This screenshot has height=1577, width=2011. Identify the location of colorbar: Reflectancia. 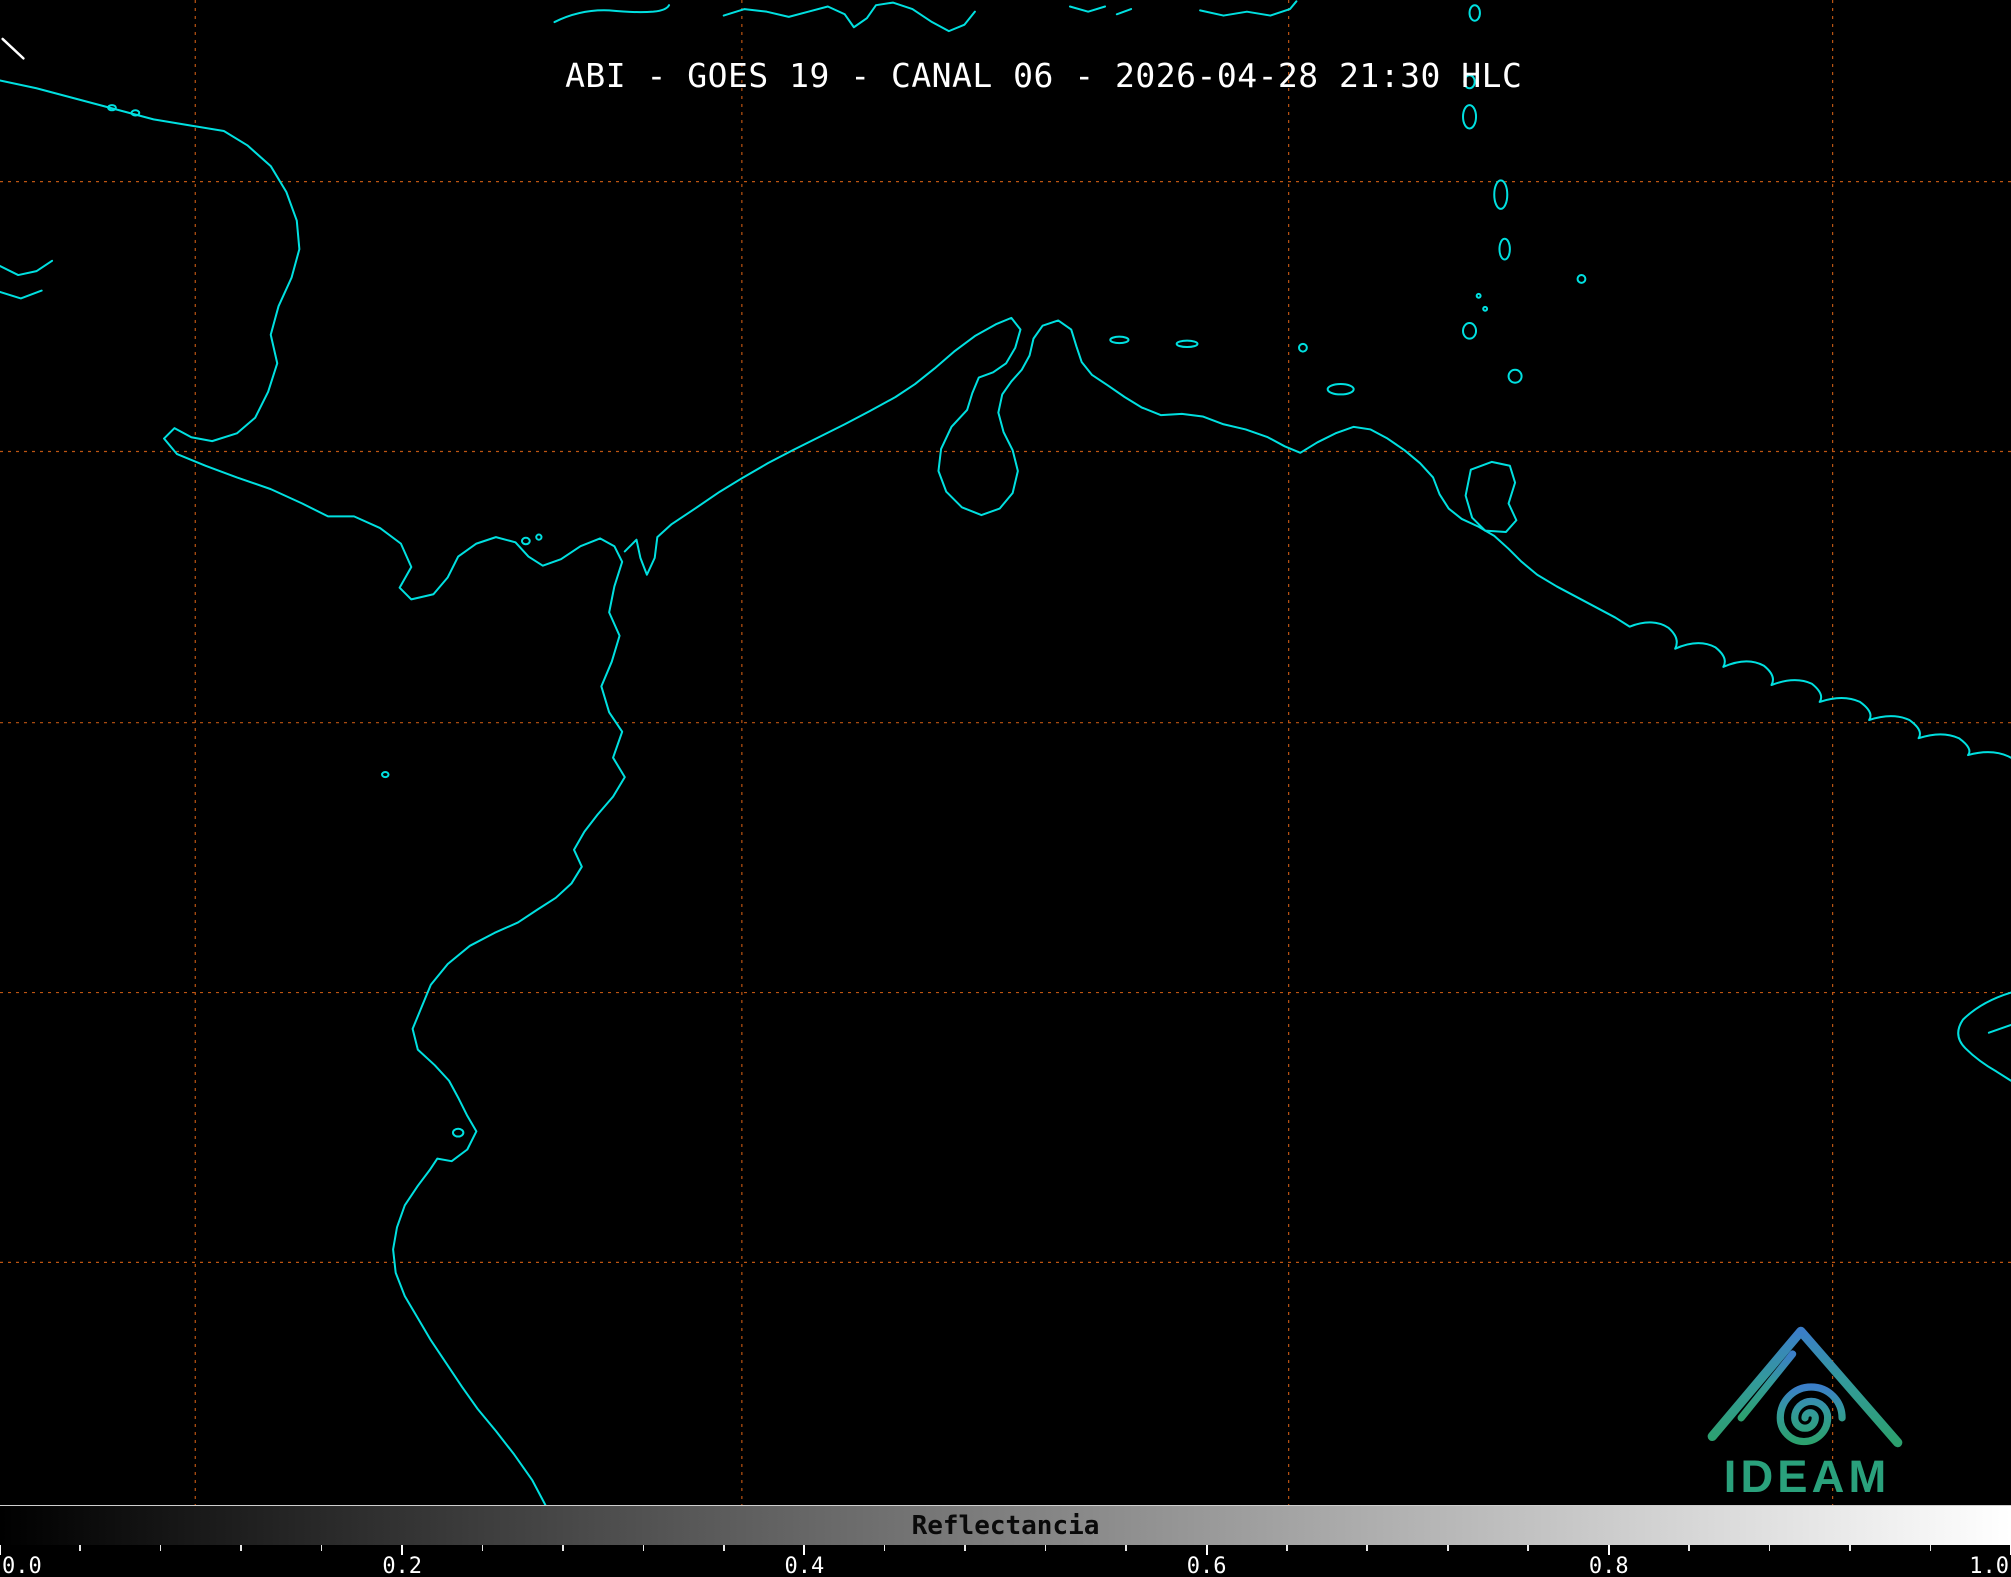
(1005, 1525).